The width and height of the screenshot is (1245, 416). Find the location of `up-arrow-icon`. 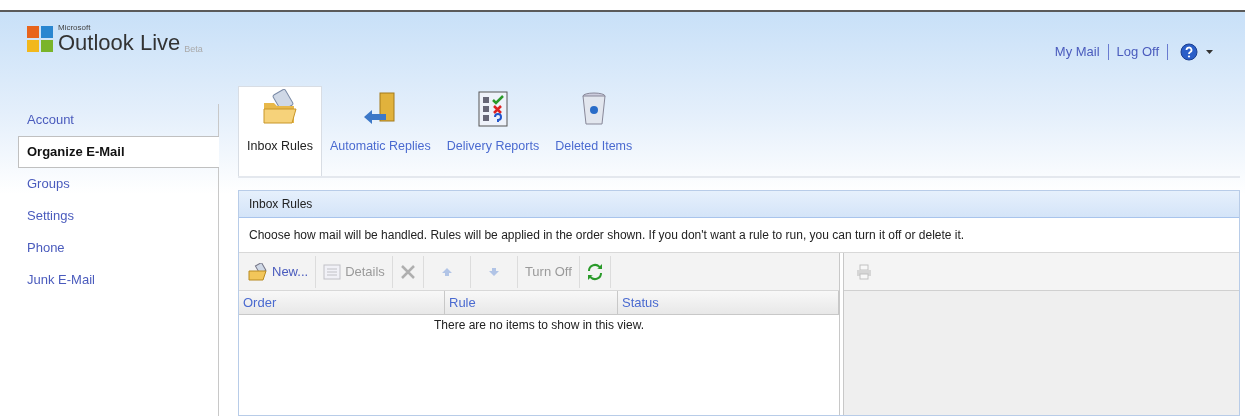

up-arrow-icon is located at coordinates (446, 271).